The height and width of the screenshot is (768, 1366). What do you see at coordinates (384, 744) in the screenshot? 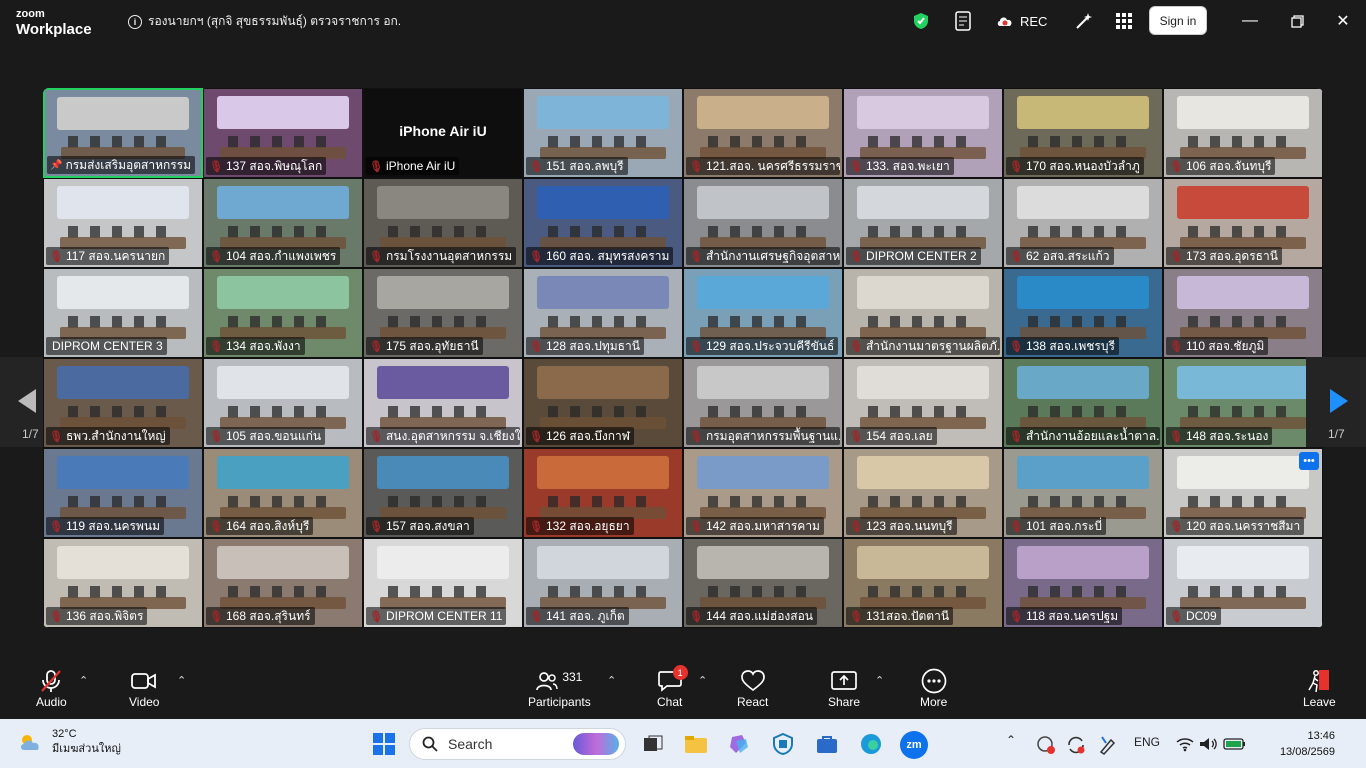
I see `start-windows-icon` at bounding box center [384, 744].